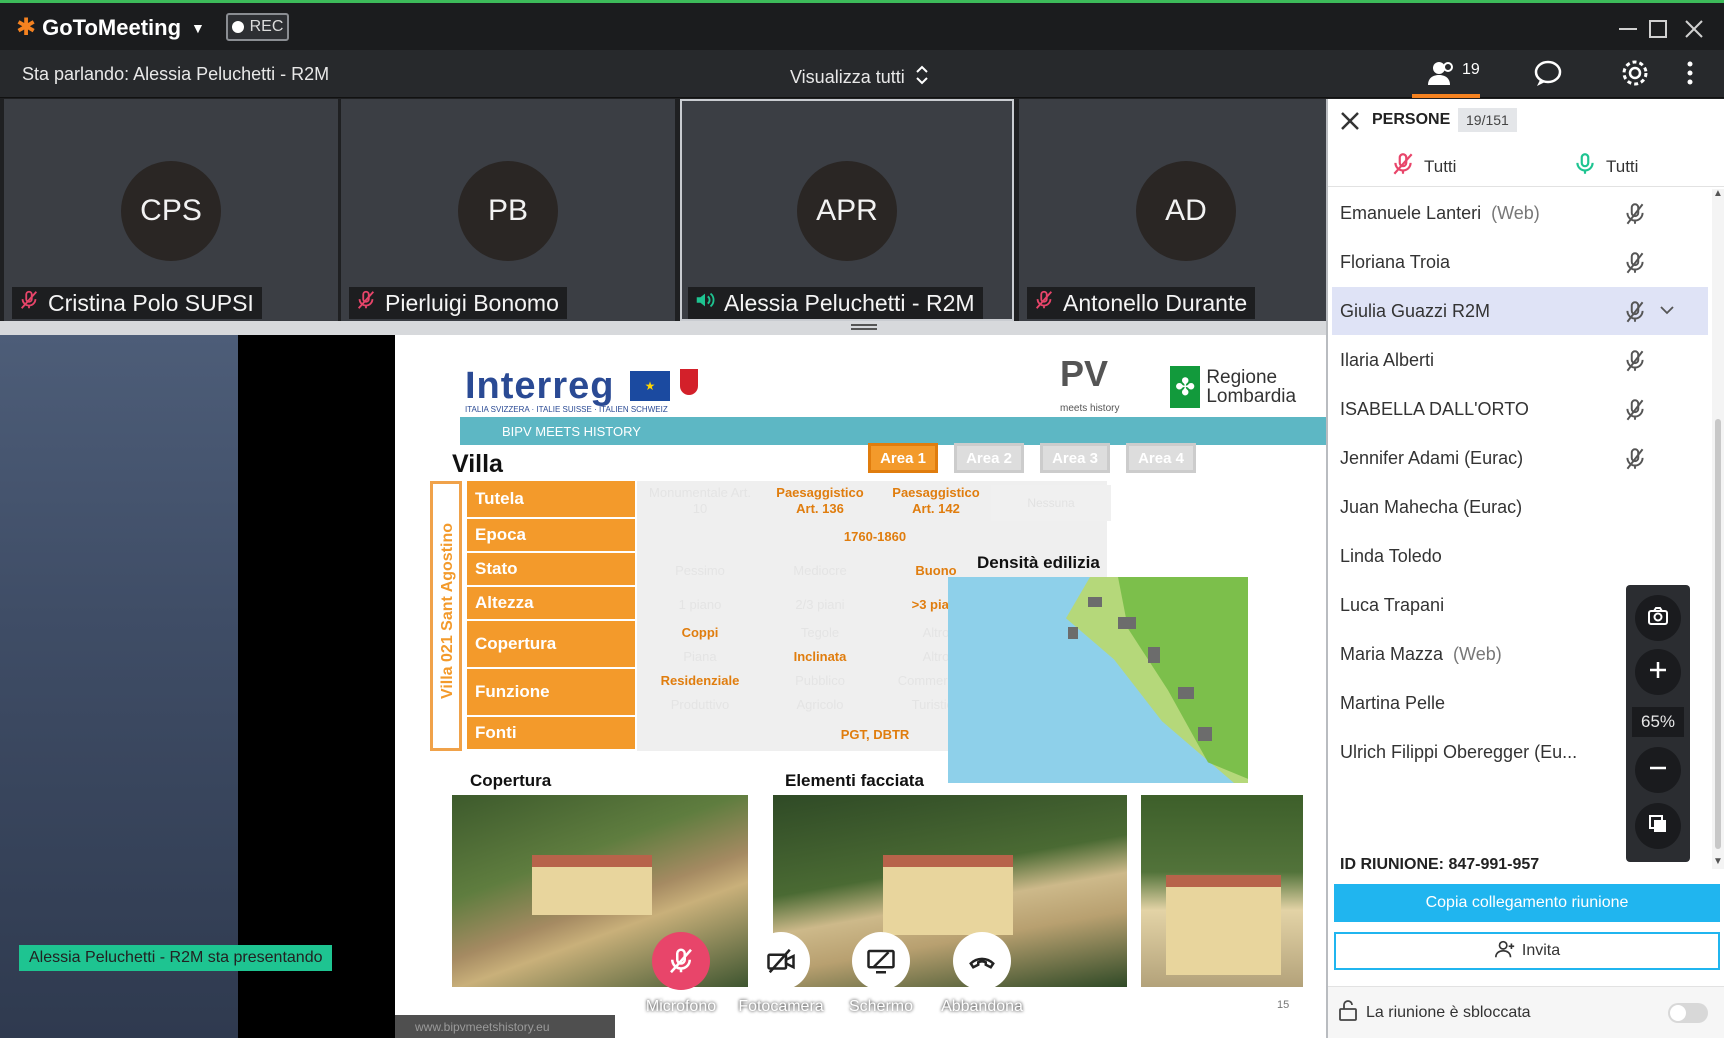 The image size is (1724, 1038). What do you see at coordinates (26, 27) in the screenshot?
I see `gotomeeting-logo-icon: ✱` at bounding box center [26, 27].